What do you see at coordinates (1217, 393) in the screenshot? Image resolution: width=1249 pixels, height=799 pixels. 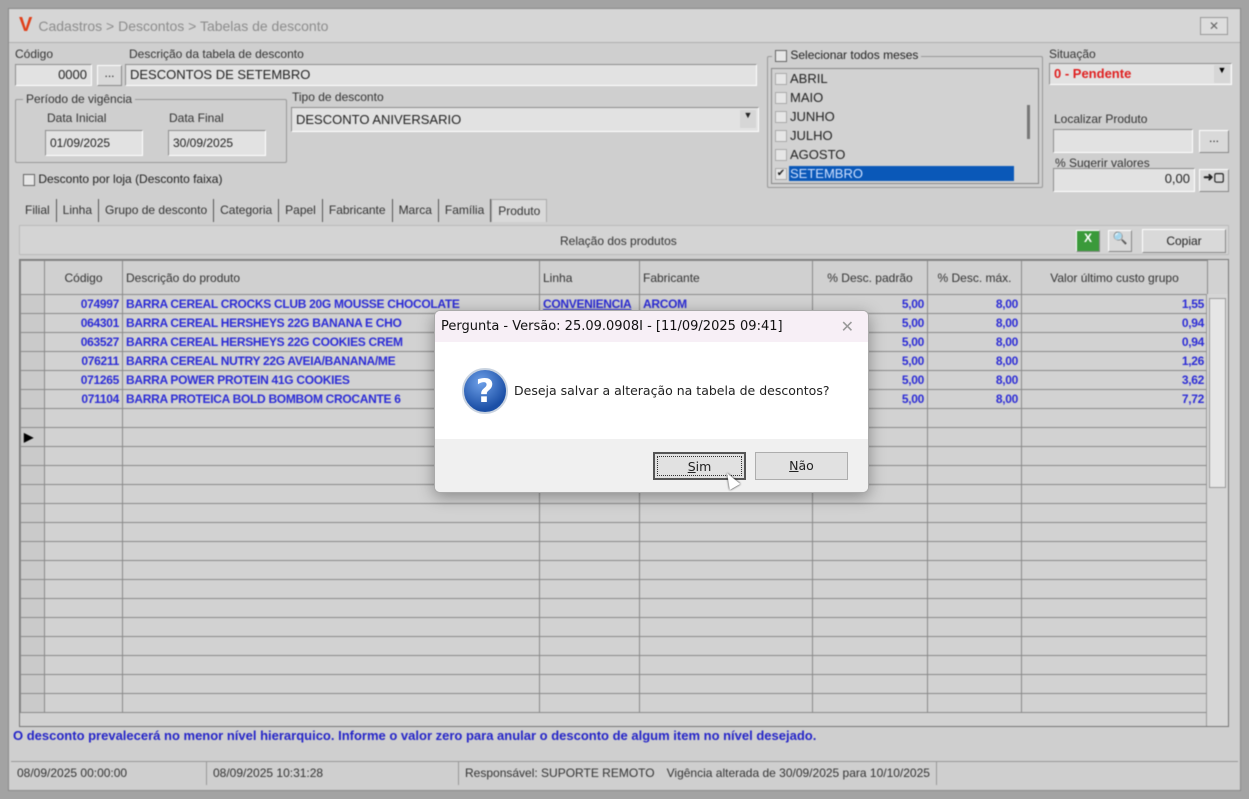 I see `scrollbar-thumb` at bounding box center [1217, 393].